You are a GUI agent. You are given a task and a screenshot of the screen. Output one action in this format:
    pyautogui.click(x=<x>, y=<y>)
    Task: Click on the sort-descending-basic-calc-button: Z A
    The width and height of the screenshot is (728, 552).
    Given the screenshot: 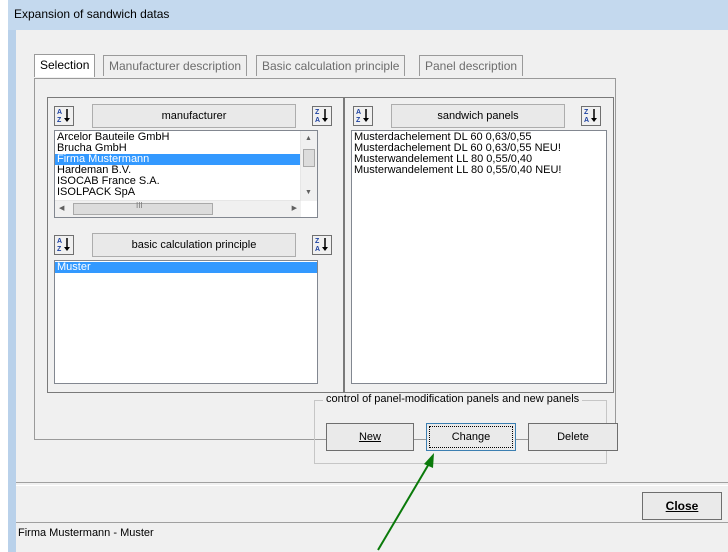 What is the action you would take?
    pyautogui.click(x=322, y=245)
    